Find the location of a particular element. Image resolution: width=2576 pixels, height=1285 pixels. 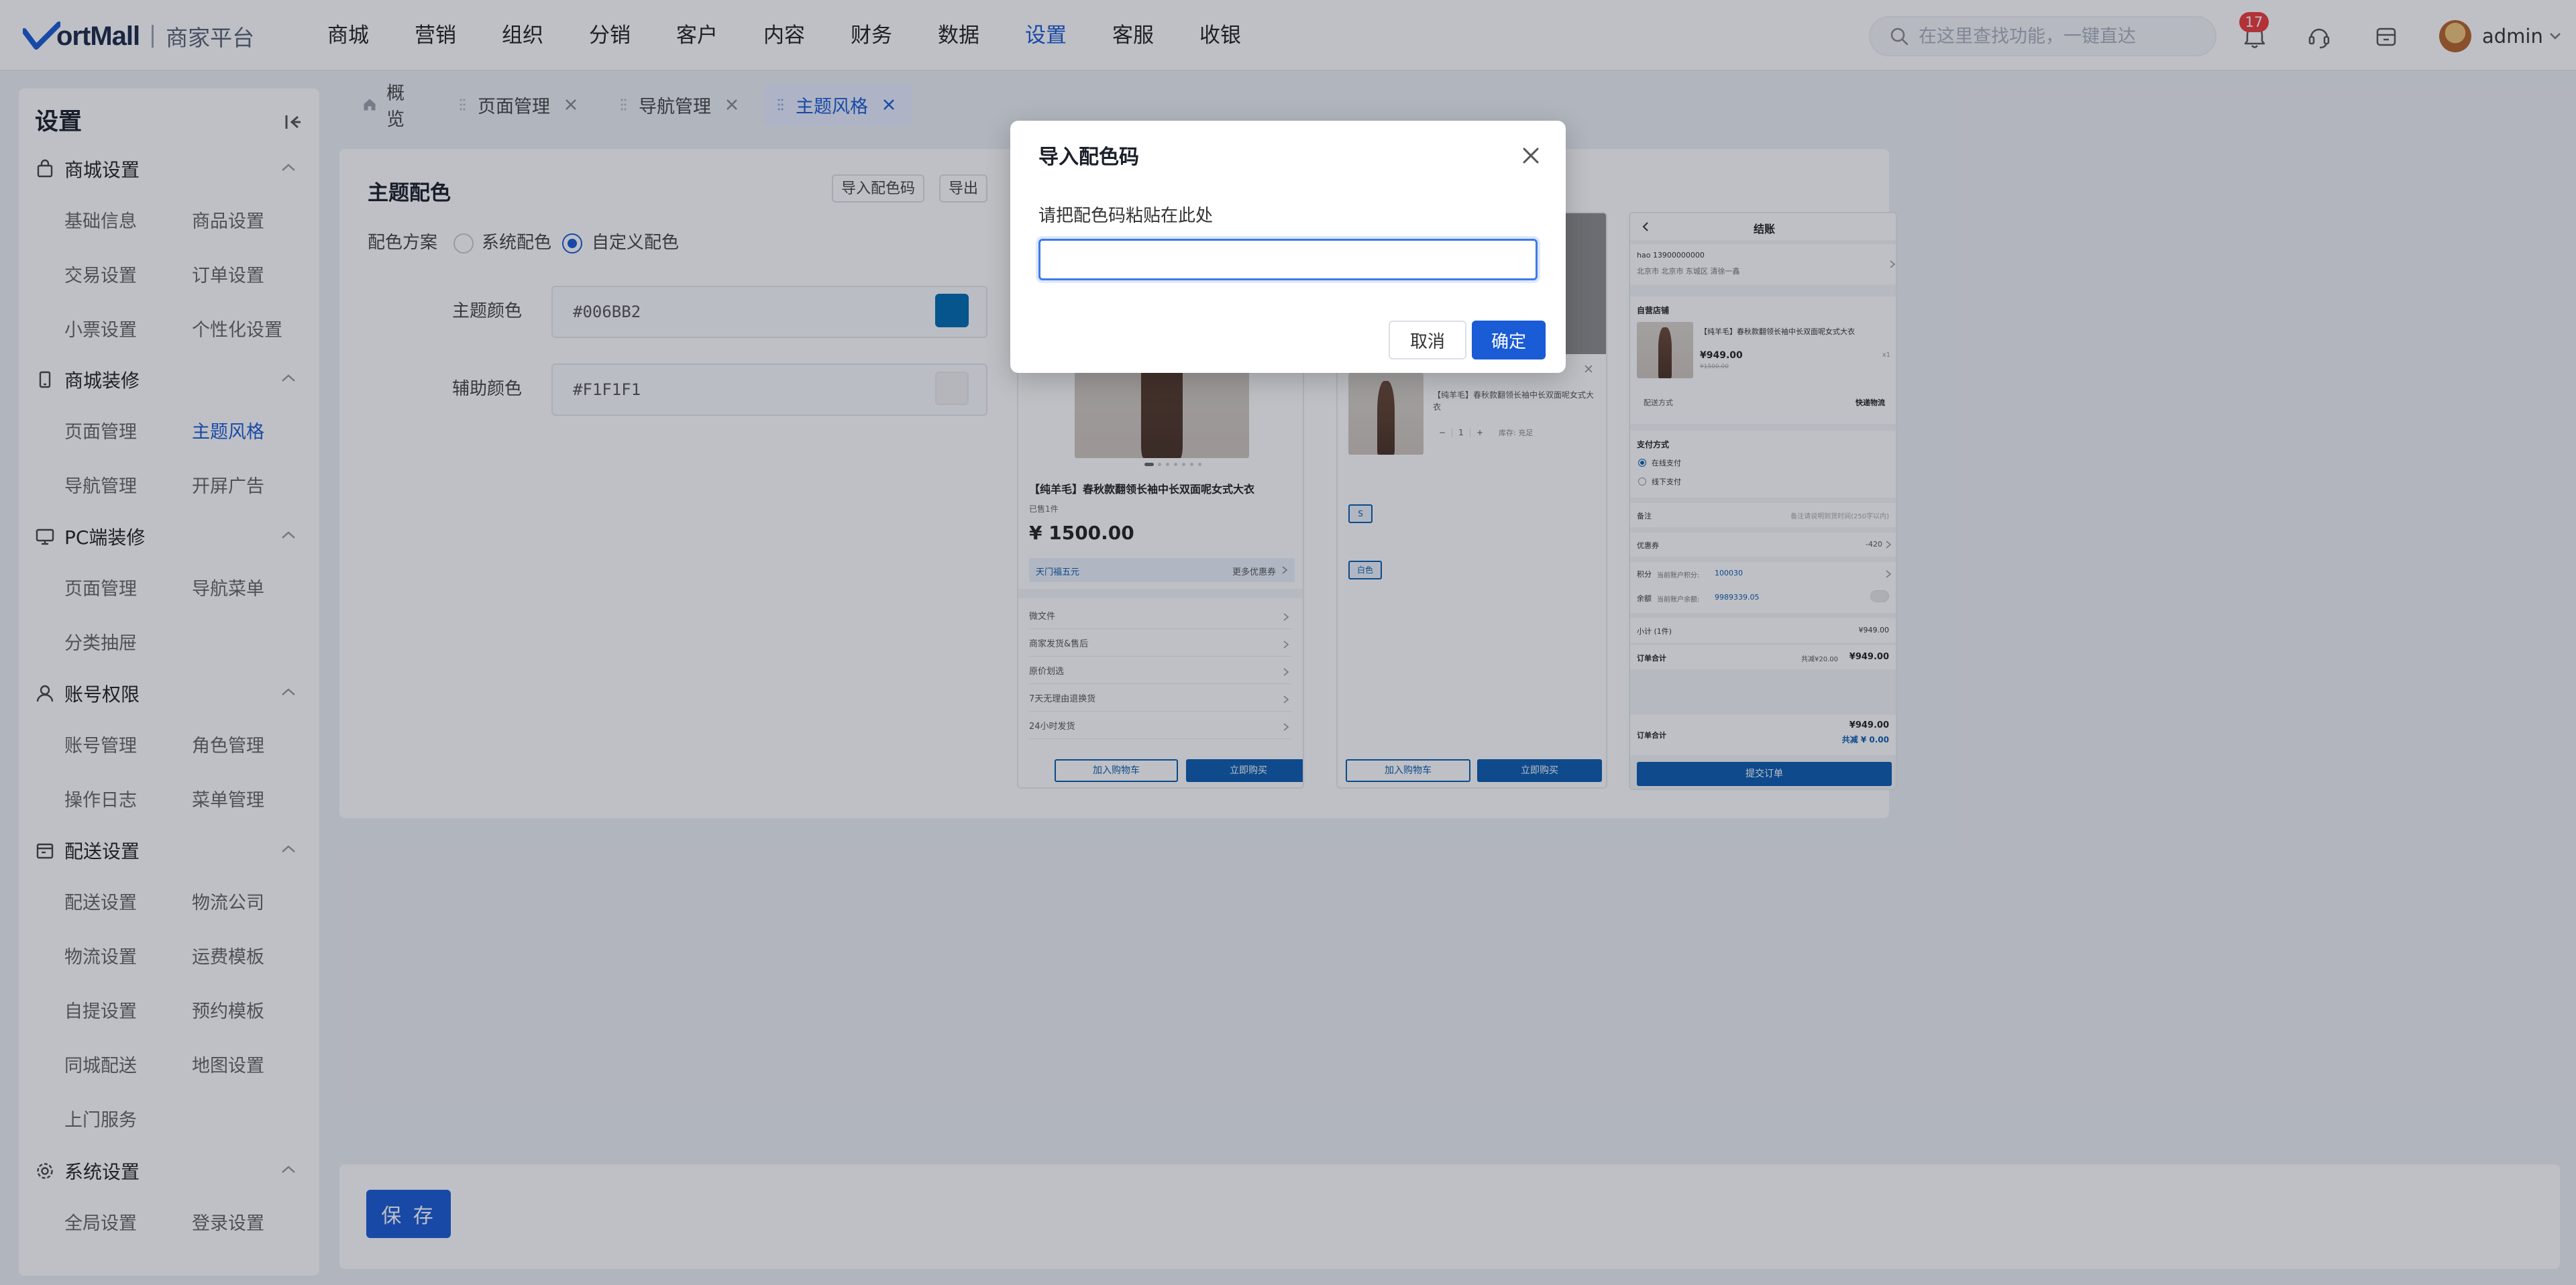

dialog-label: 请把配色码粘贴在此处 is located at coordinates (1126, 216).